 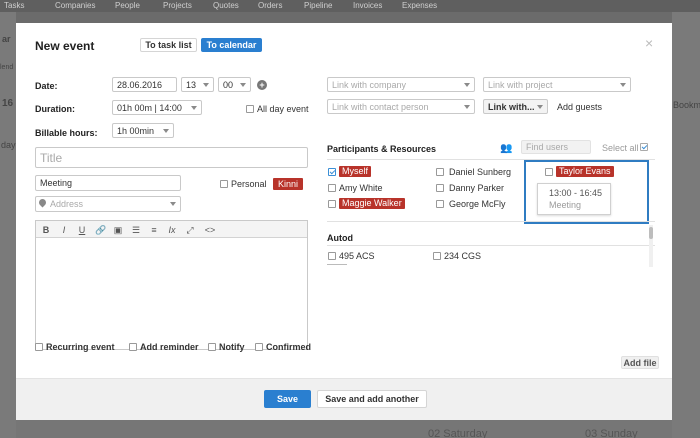 I want to click on participant-myself: Myself, so click(x=355, y=171).